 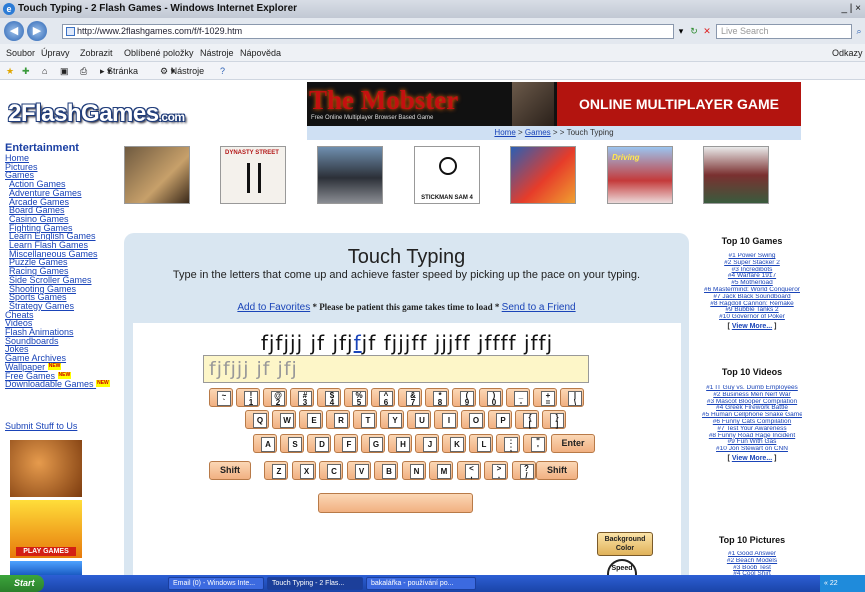 I want to click on top-picture-item: #2 Beach Models, so click(x=752, y=561).